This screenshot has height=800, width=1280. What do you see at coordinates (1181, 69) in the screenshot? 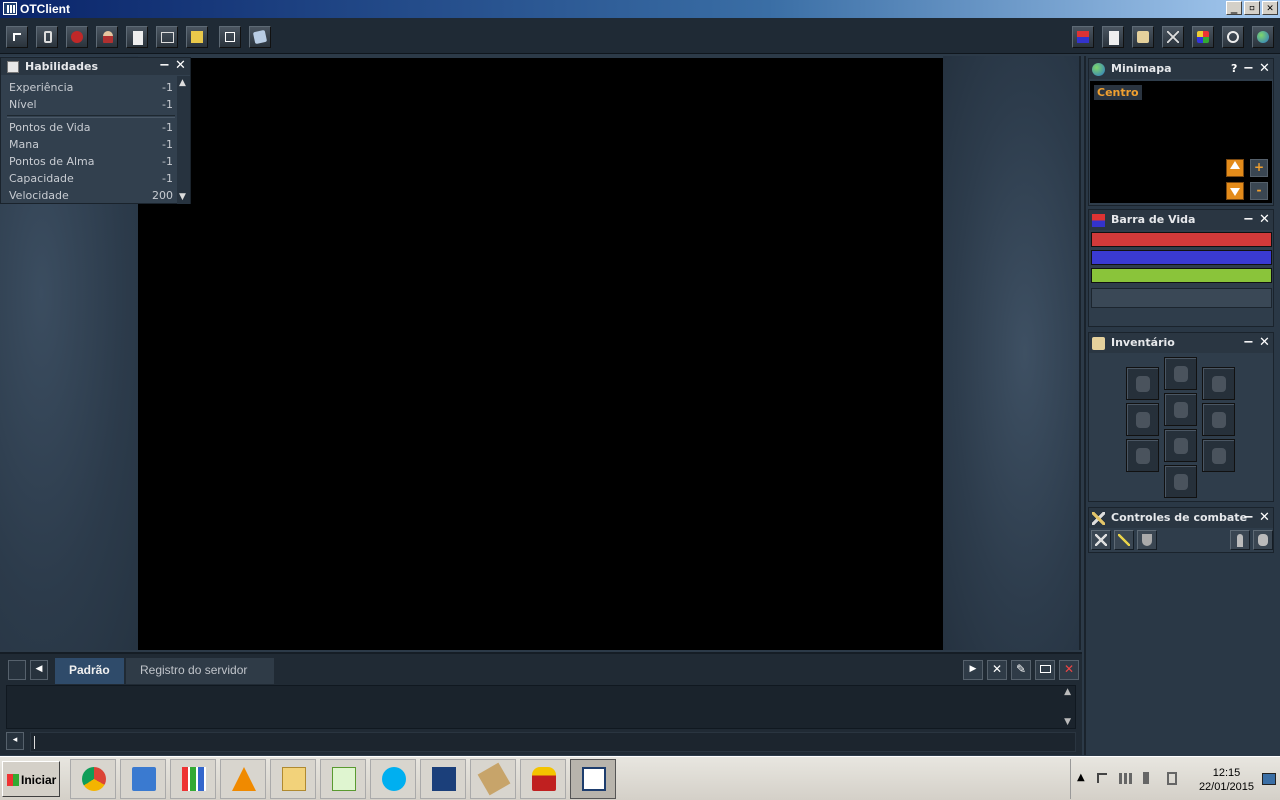
I see `minimap-header: Minimapa ? − ✕` at bounding box center [1181, 69].